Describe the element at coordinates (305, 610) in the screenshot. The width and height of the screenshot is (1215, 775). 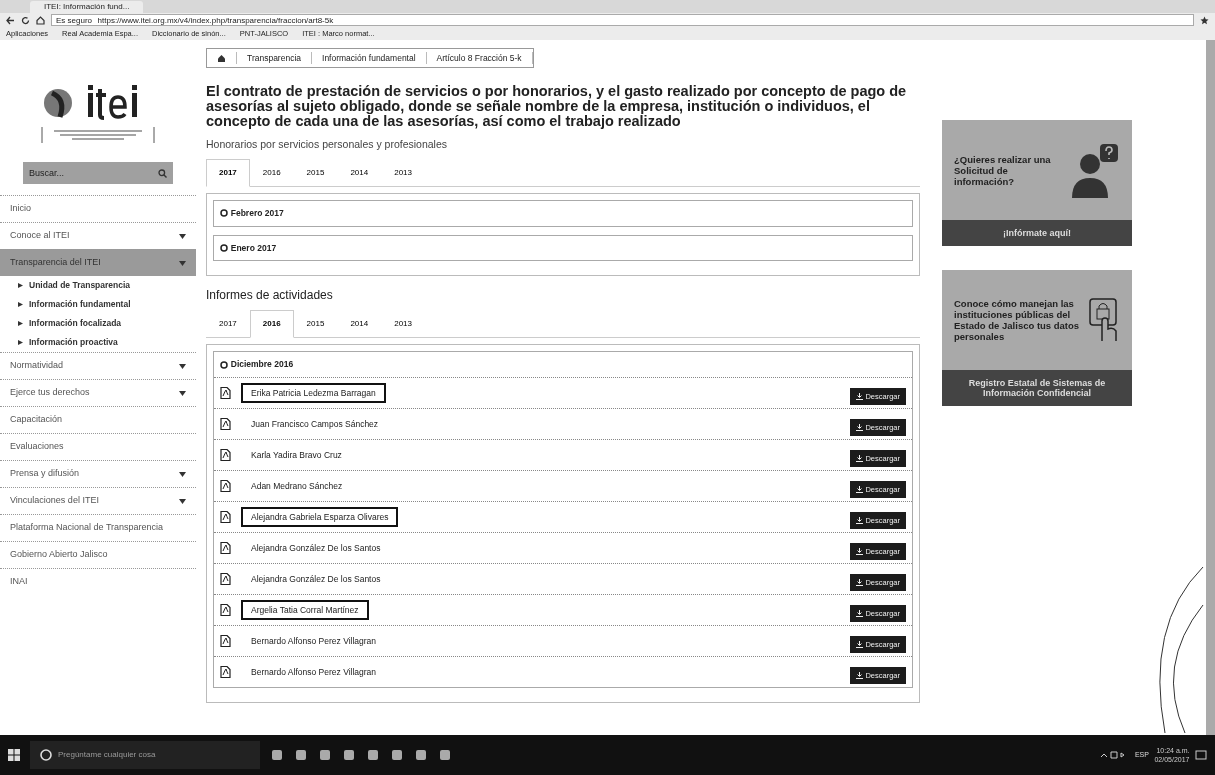
I see `file-name: Argelia Tatia Corral Martínez` at that location.